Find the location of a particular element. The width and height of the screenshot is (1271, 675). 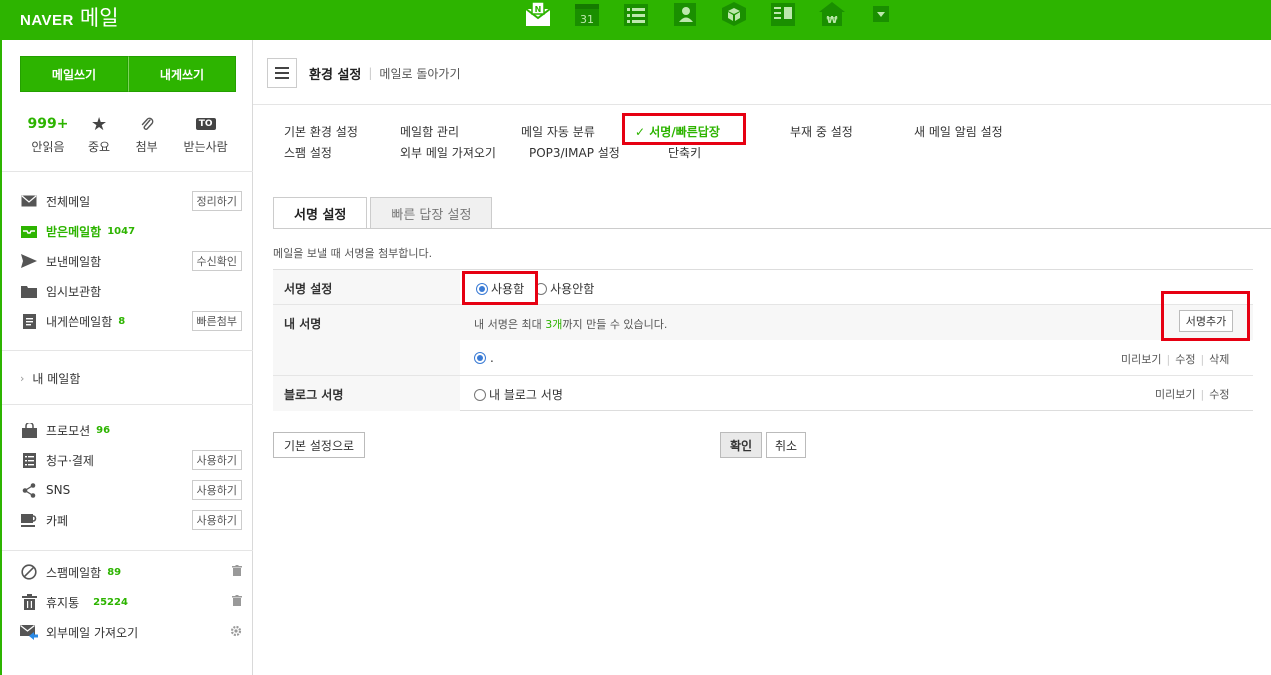

contacts-icon is located at coordinates (685, 14).